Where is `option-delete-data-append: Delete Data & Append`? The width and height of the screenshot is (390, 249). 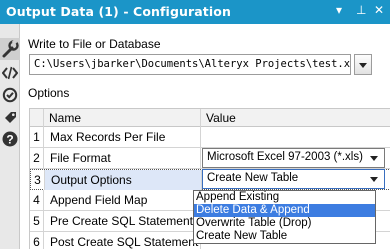 option-delete-data-append: Delete Data & Append is located at coordinates (284, 210).